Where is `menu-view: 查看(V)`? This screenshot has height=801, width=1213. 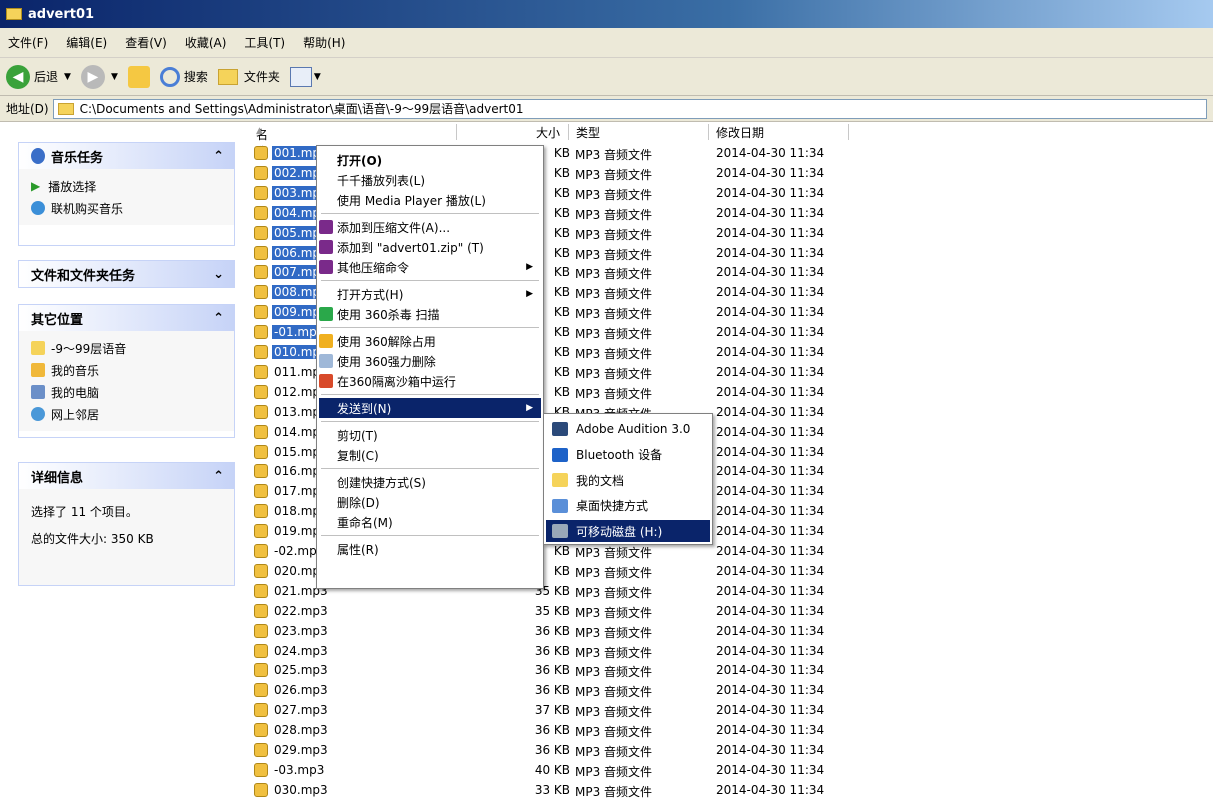
menu-view: 查看(V) is located at coordinates (146, 42).